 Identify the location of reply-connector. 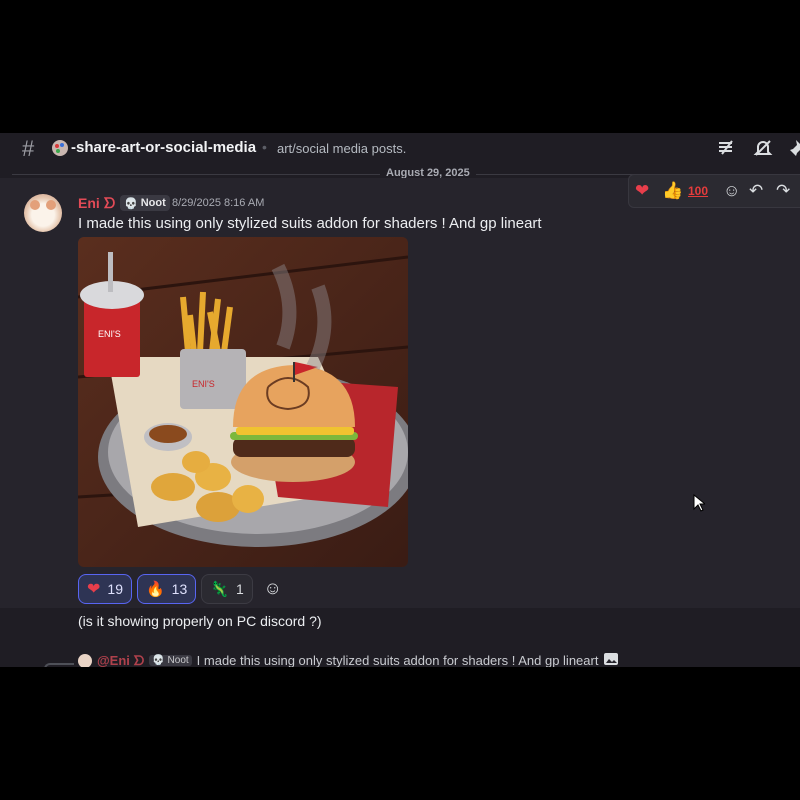
(59, 665).